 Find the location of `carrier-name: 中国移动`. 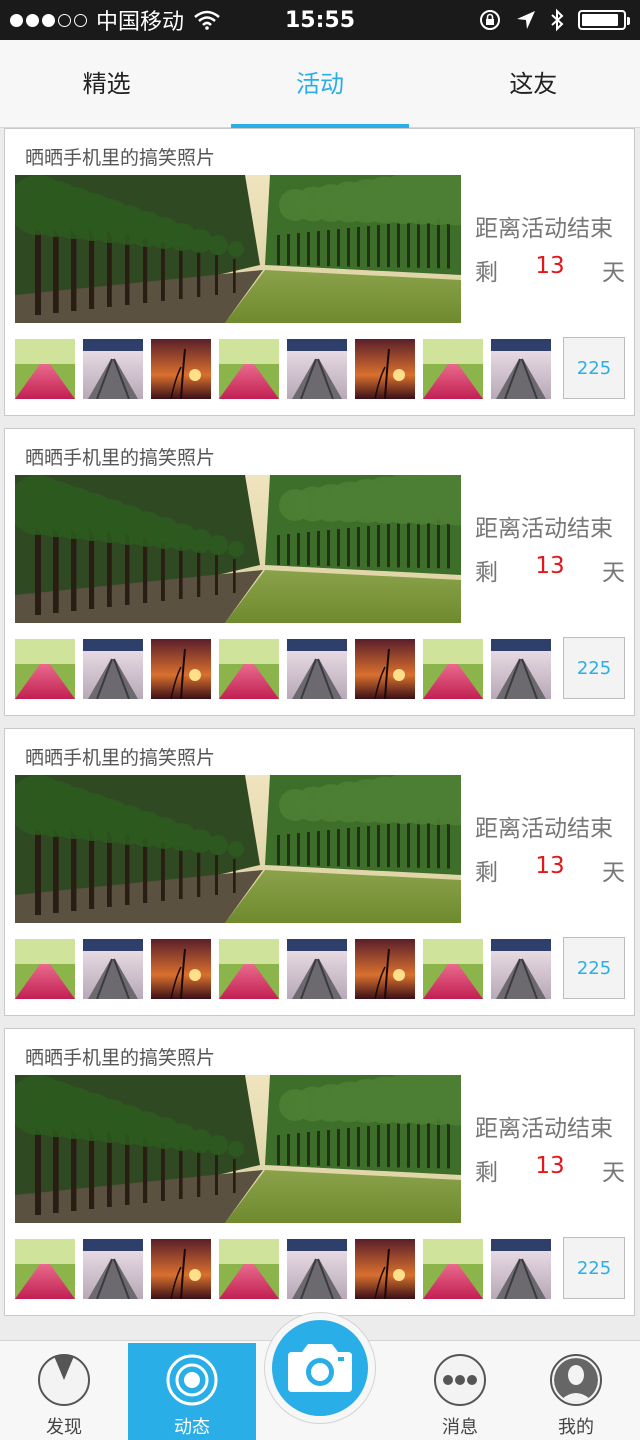

carrier-name: 中国移动 is located at coordinates (140, 22).